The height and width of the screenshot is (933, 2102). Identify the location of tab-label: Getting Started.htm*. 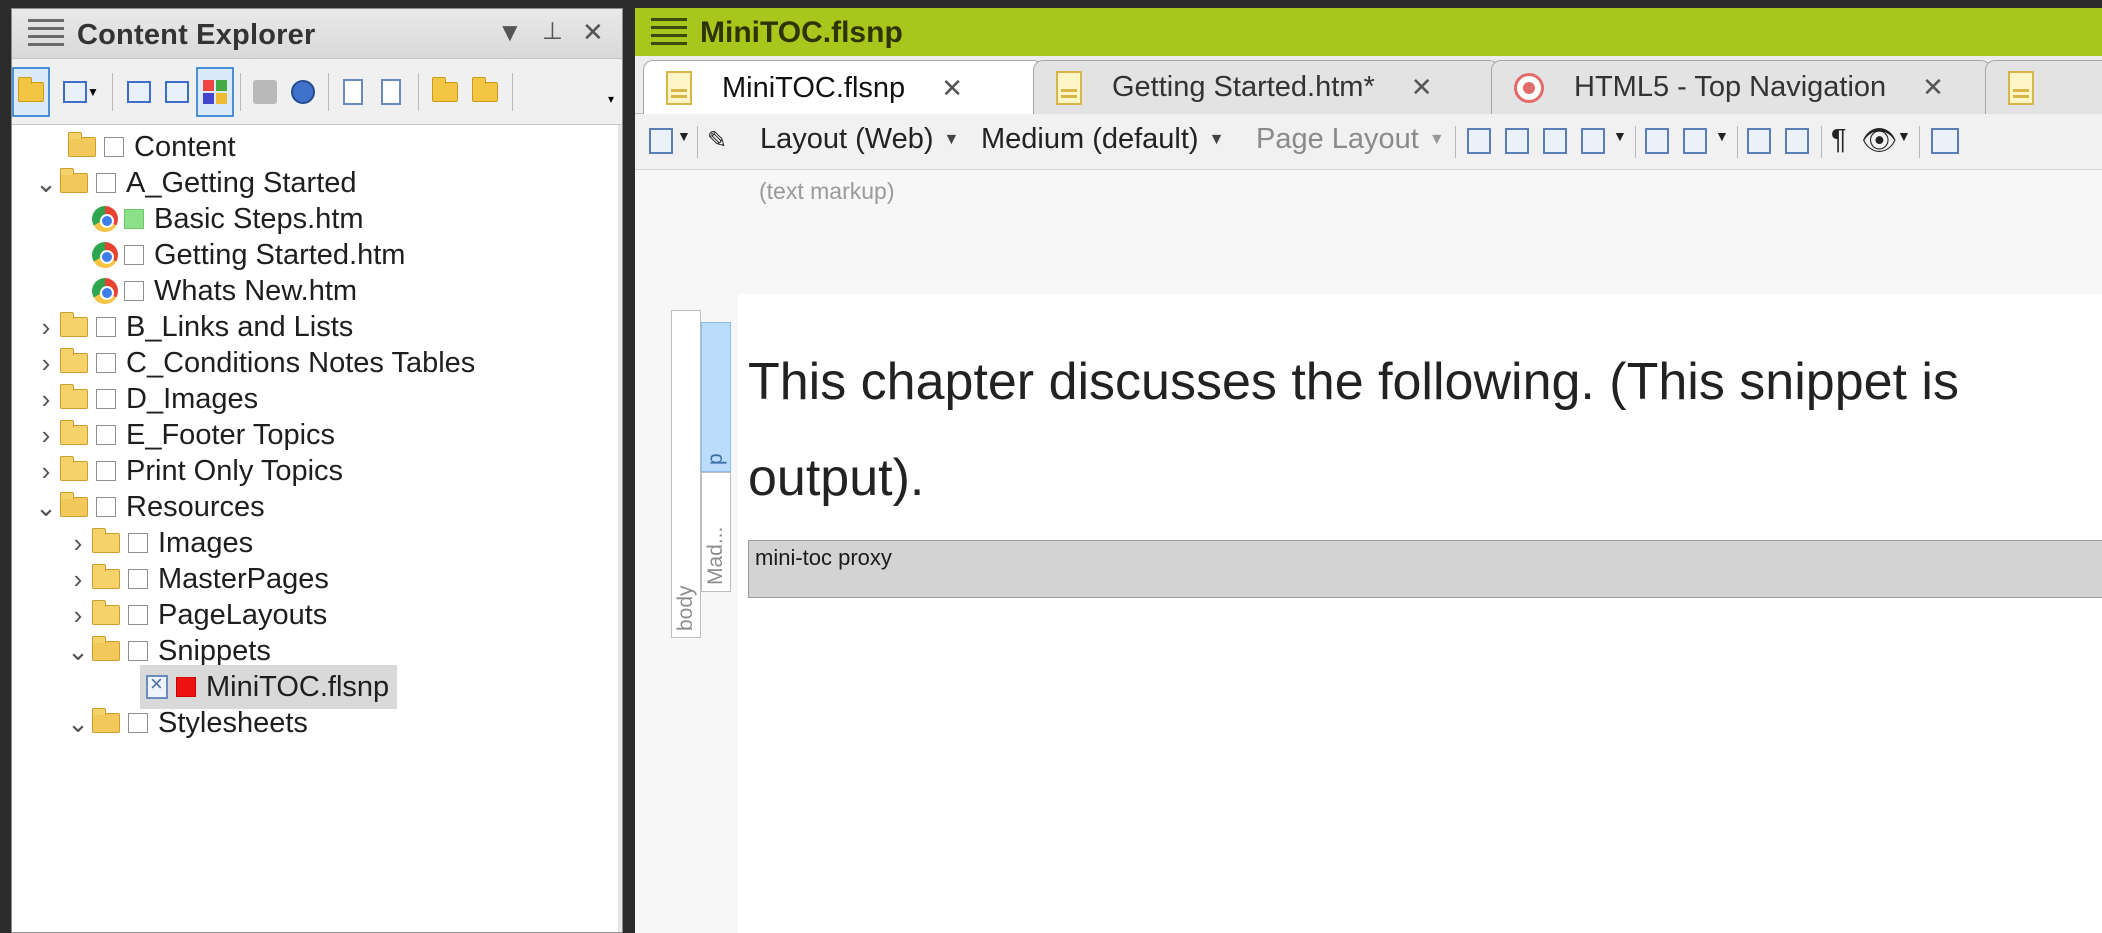
(1243, 87).